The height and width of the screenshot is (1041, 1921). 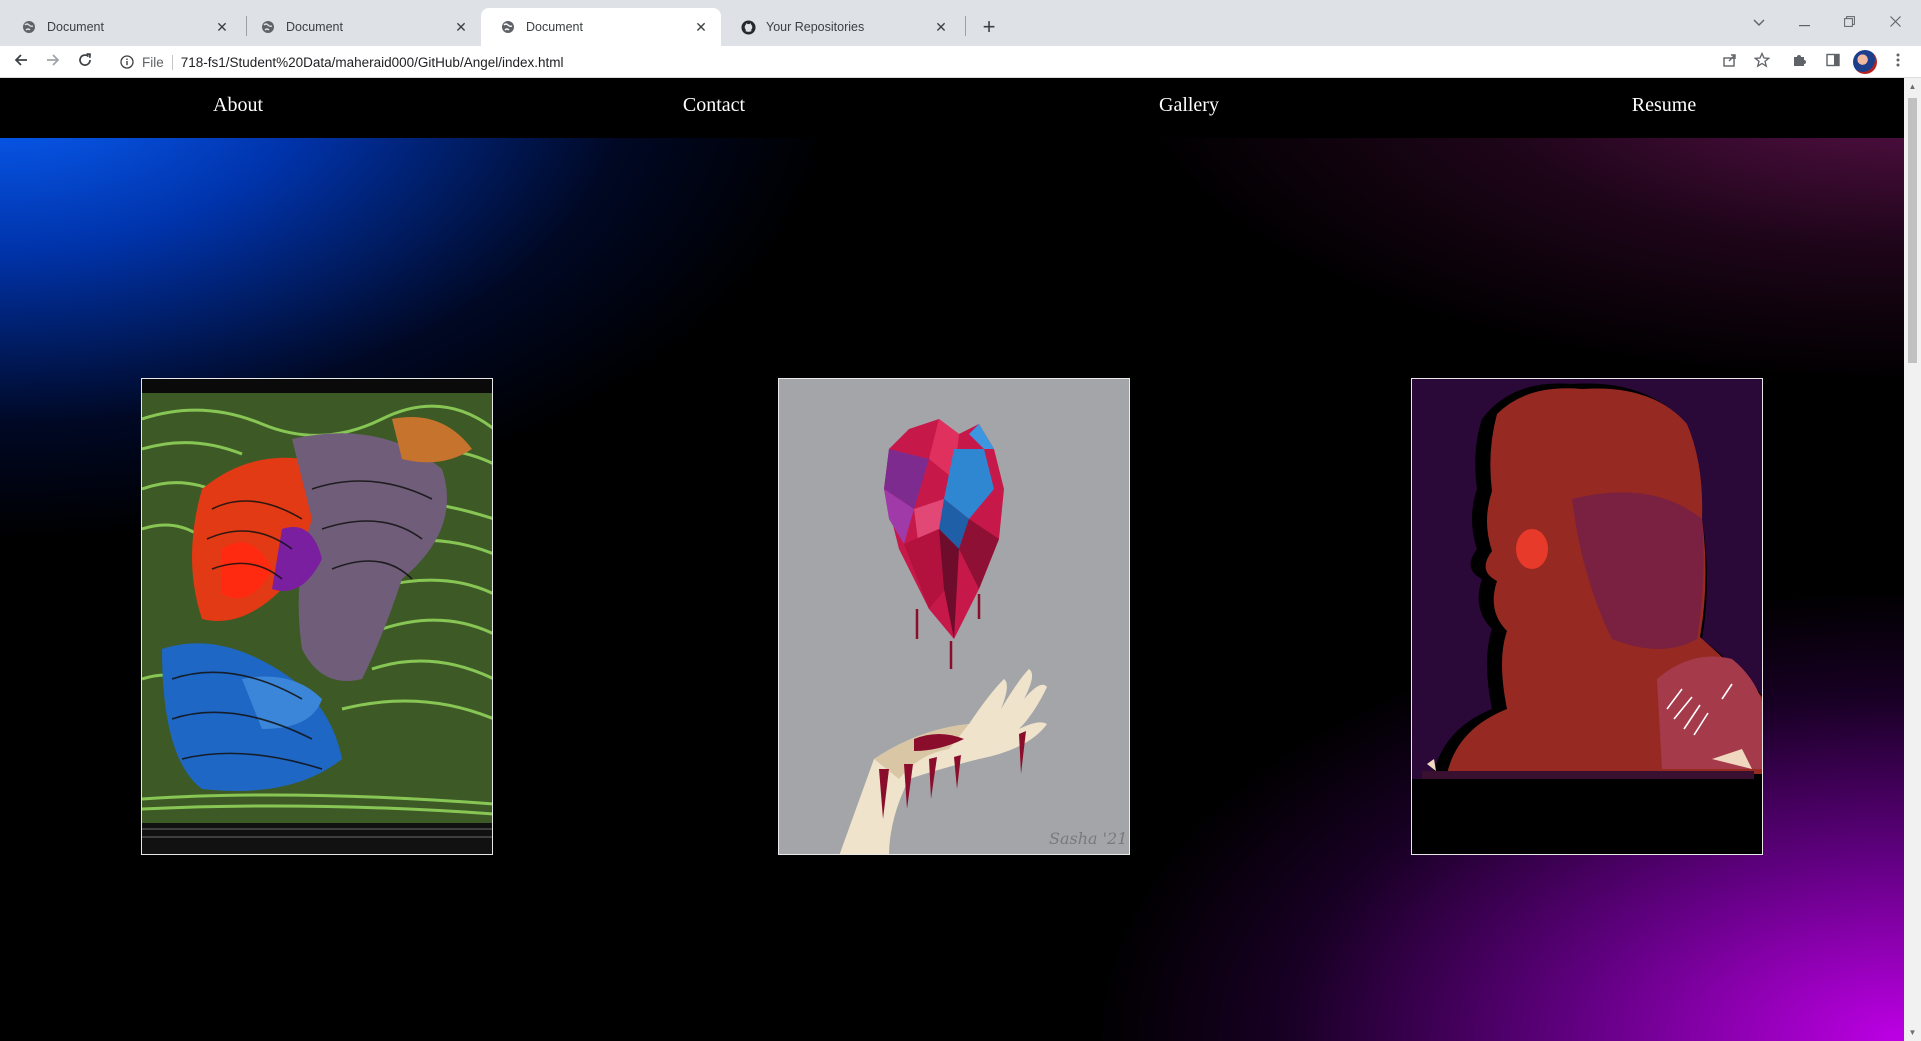 I want to click on restore-button, so click(x=1849, y=22).